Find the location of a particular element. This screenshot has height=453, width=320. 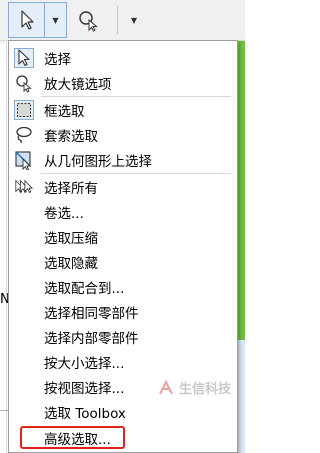

box-select-icon is located at coordinates (24, 110).